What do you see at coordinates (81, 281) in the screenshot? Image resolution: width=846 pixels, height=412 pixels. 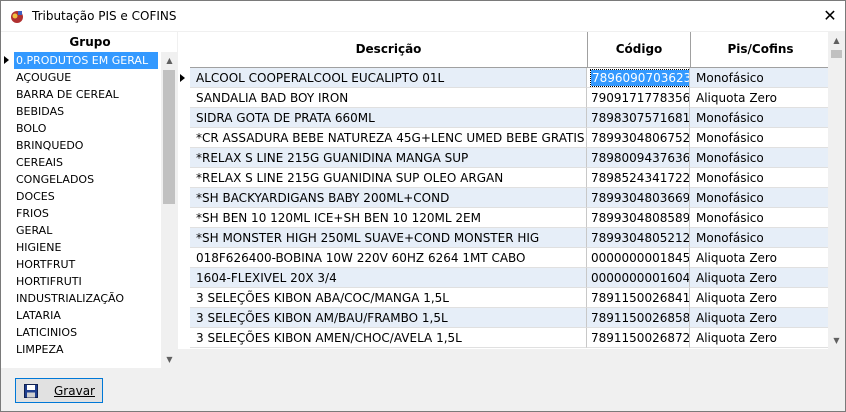 I see `group-item: HORTIFRUTI` at bounding box center [81, 281].